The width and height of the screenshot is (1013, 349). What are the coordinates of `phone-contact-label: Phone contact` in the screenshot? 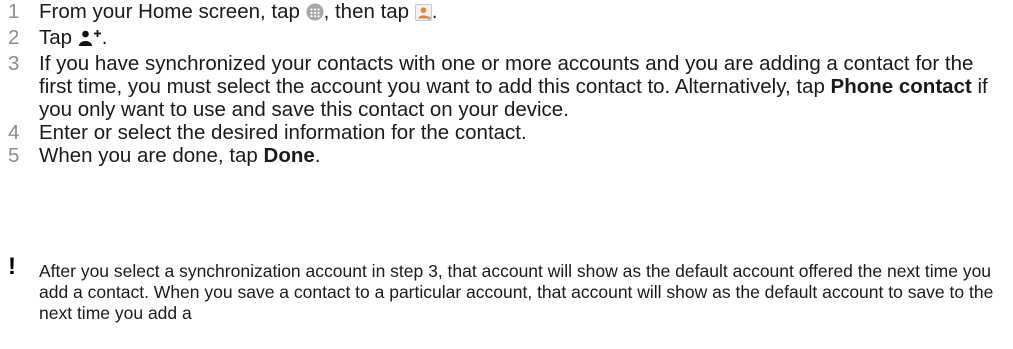 It's located at (901, 86).